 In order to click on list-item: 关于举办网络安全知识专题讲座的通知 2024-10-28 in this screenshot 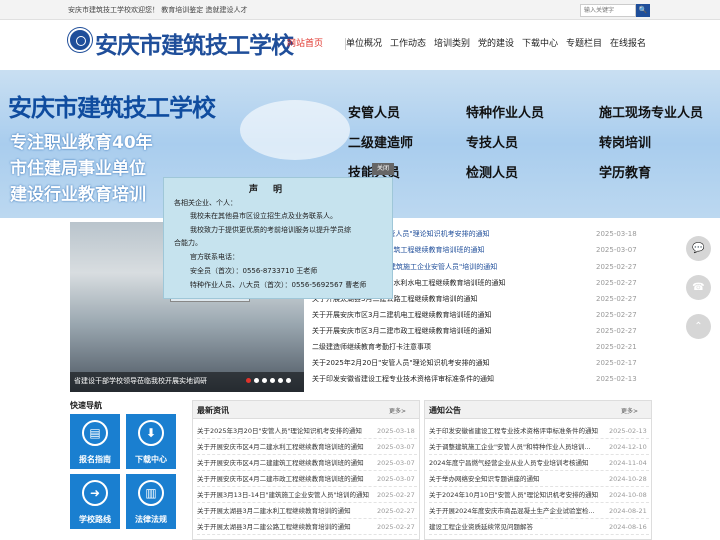, I will do `click(539, 479)`.